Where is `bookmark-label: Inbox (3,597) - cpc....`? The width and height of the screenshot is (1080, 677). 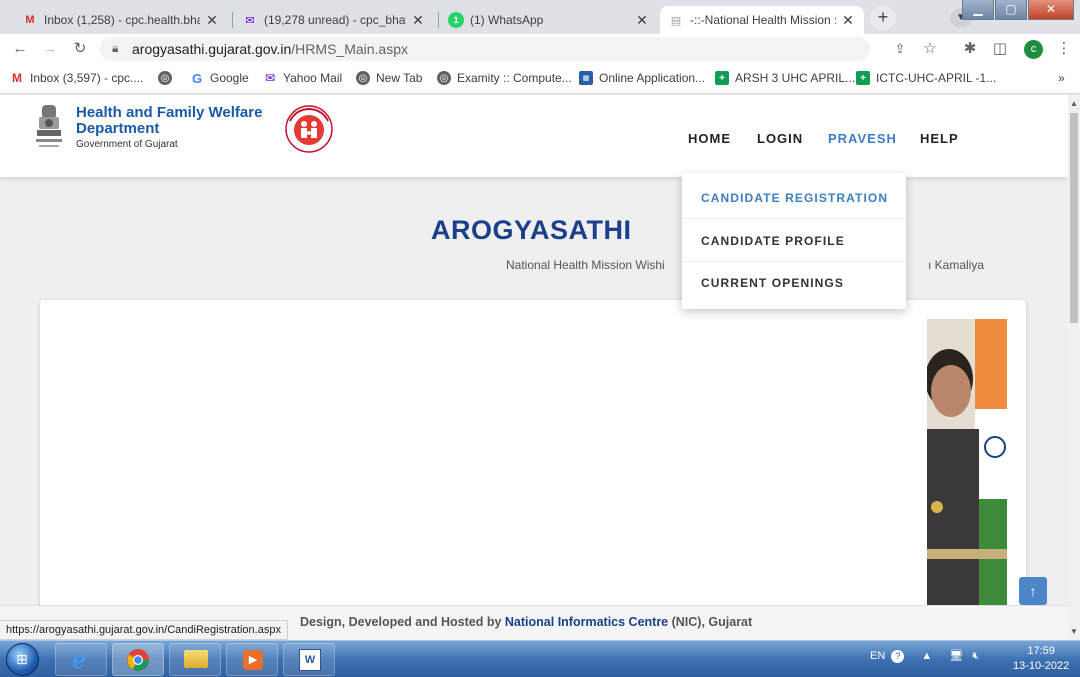
bookmark-label: Inbox (3,597) - cpc.... is located at coordinates (87, 78).